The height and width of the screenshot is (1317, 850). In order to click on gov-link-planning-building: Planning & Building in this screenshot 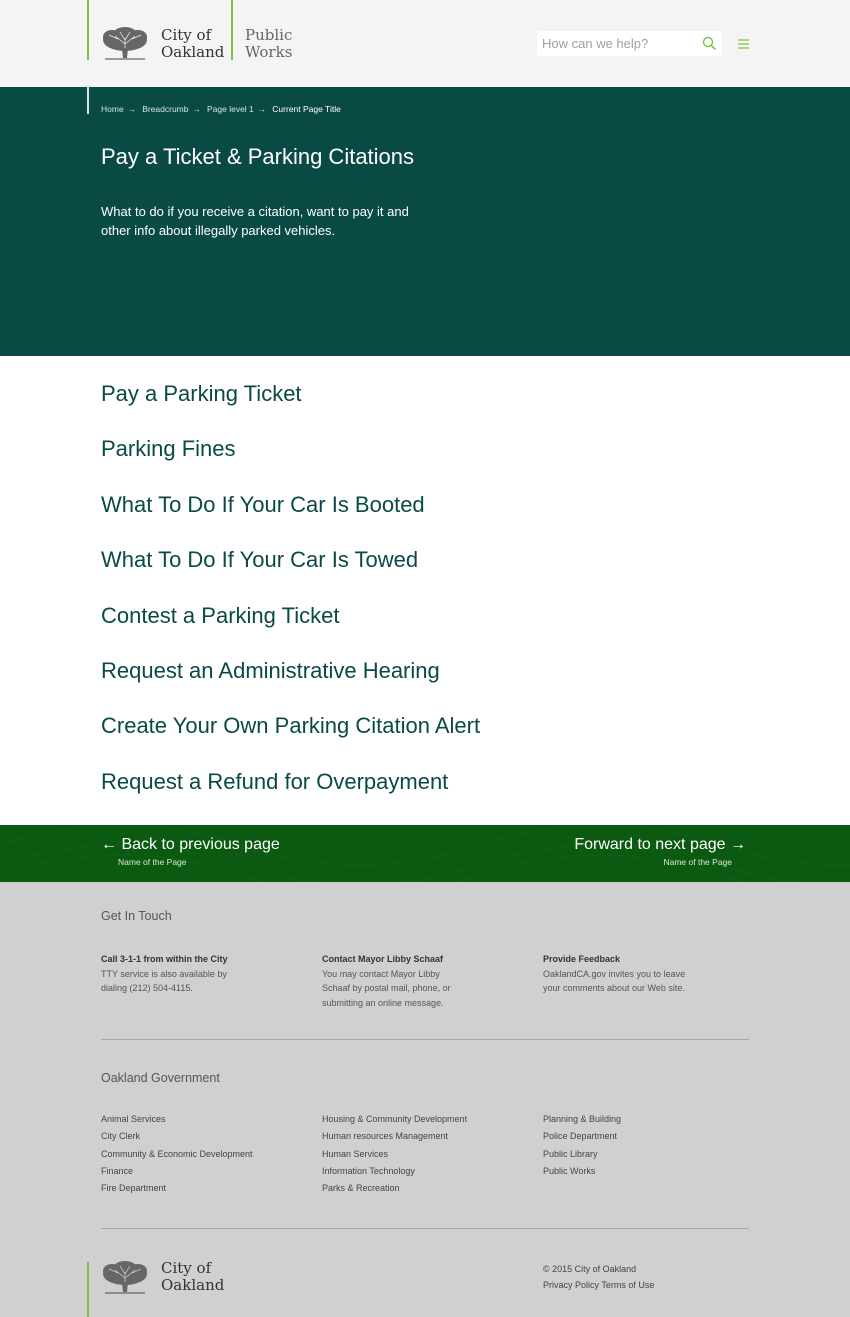, I will do `click(582, 1119)`.